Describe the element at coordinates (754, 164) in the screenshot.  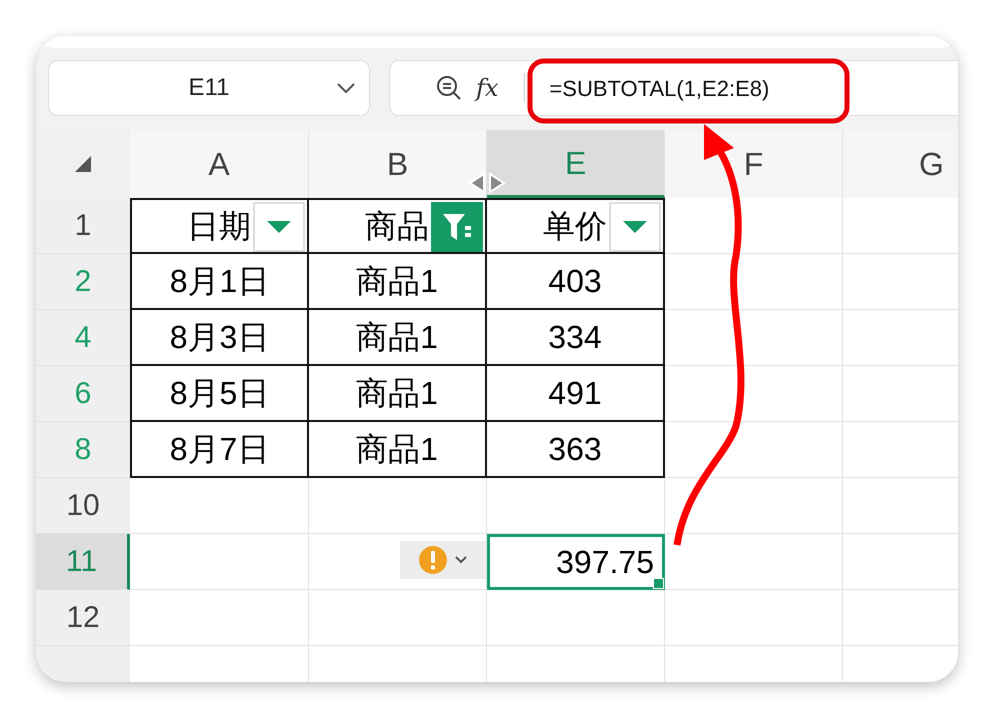
I see `column-header: F` at that location.